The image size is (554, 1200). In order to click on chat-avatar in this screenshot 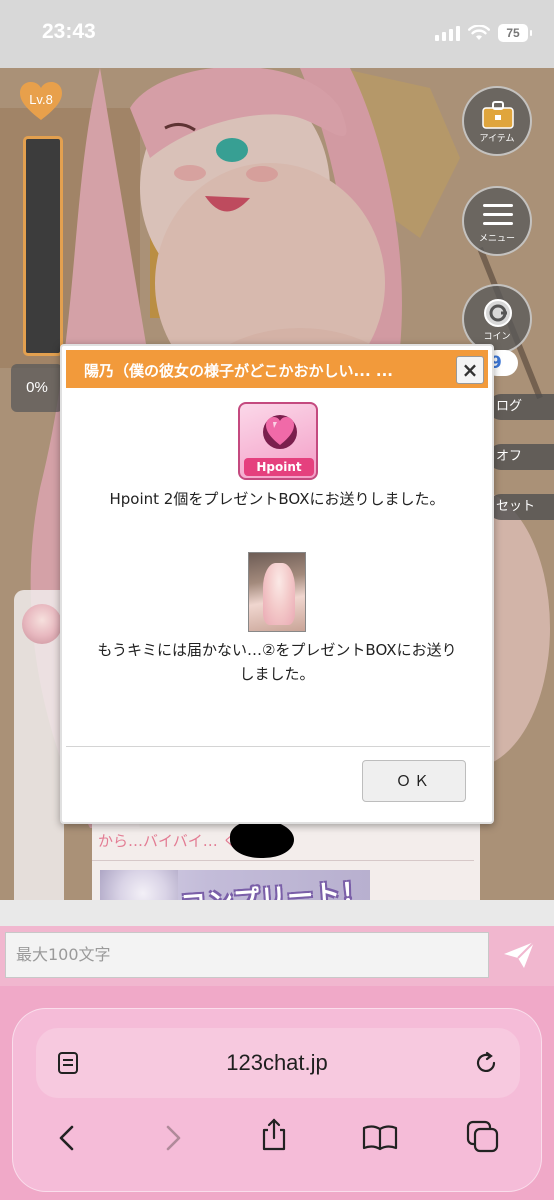, I will do `click(42, 624)`.